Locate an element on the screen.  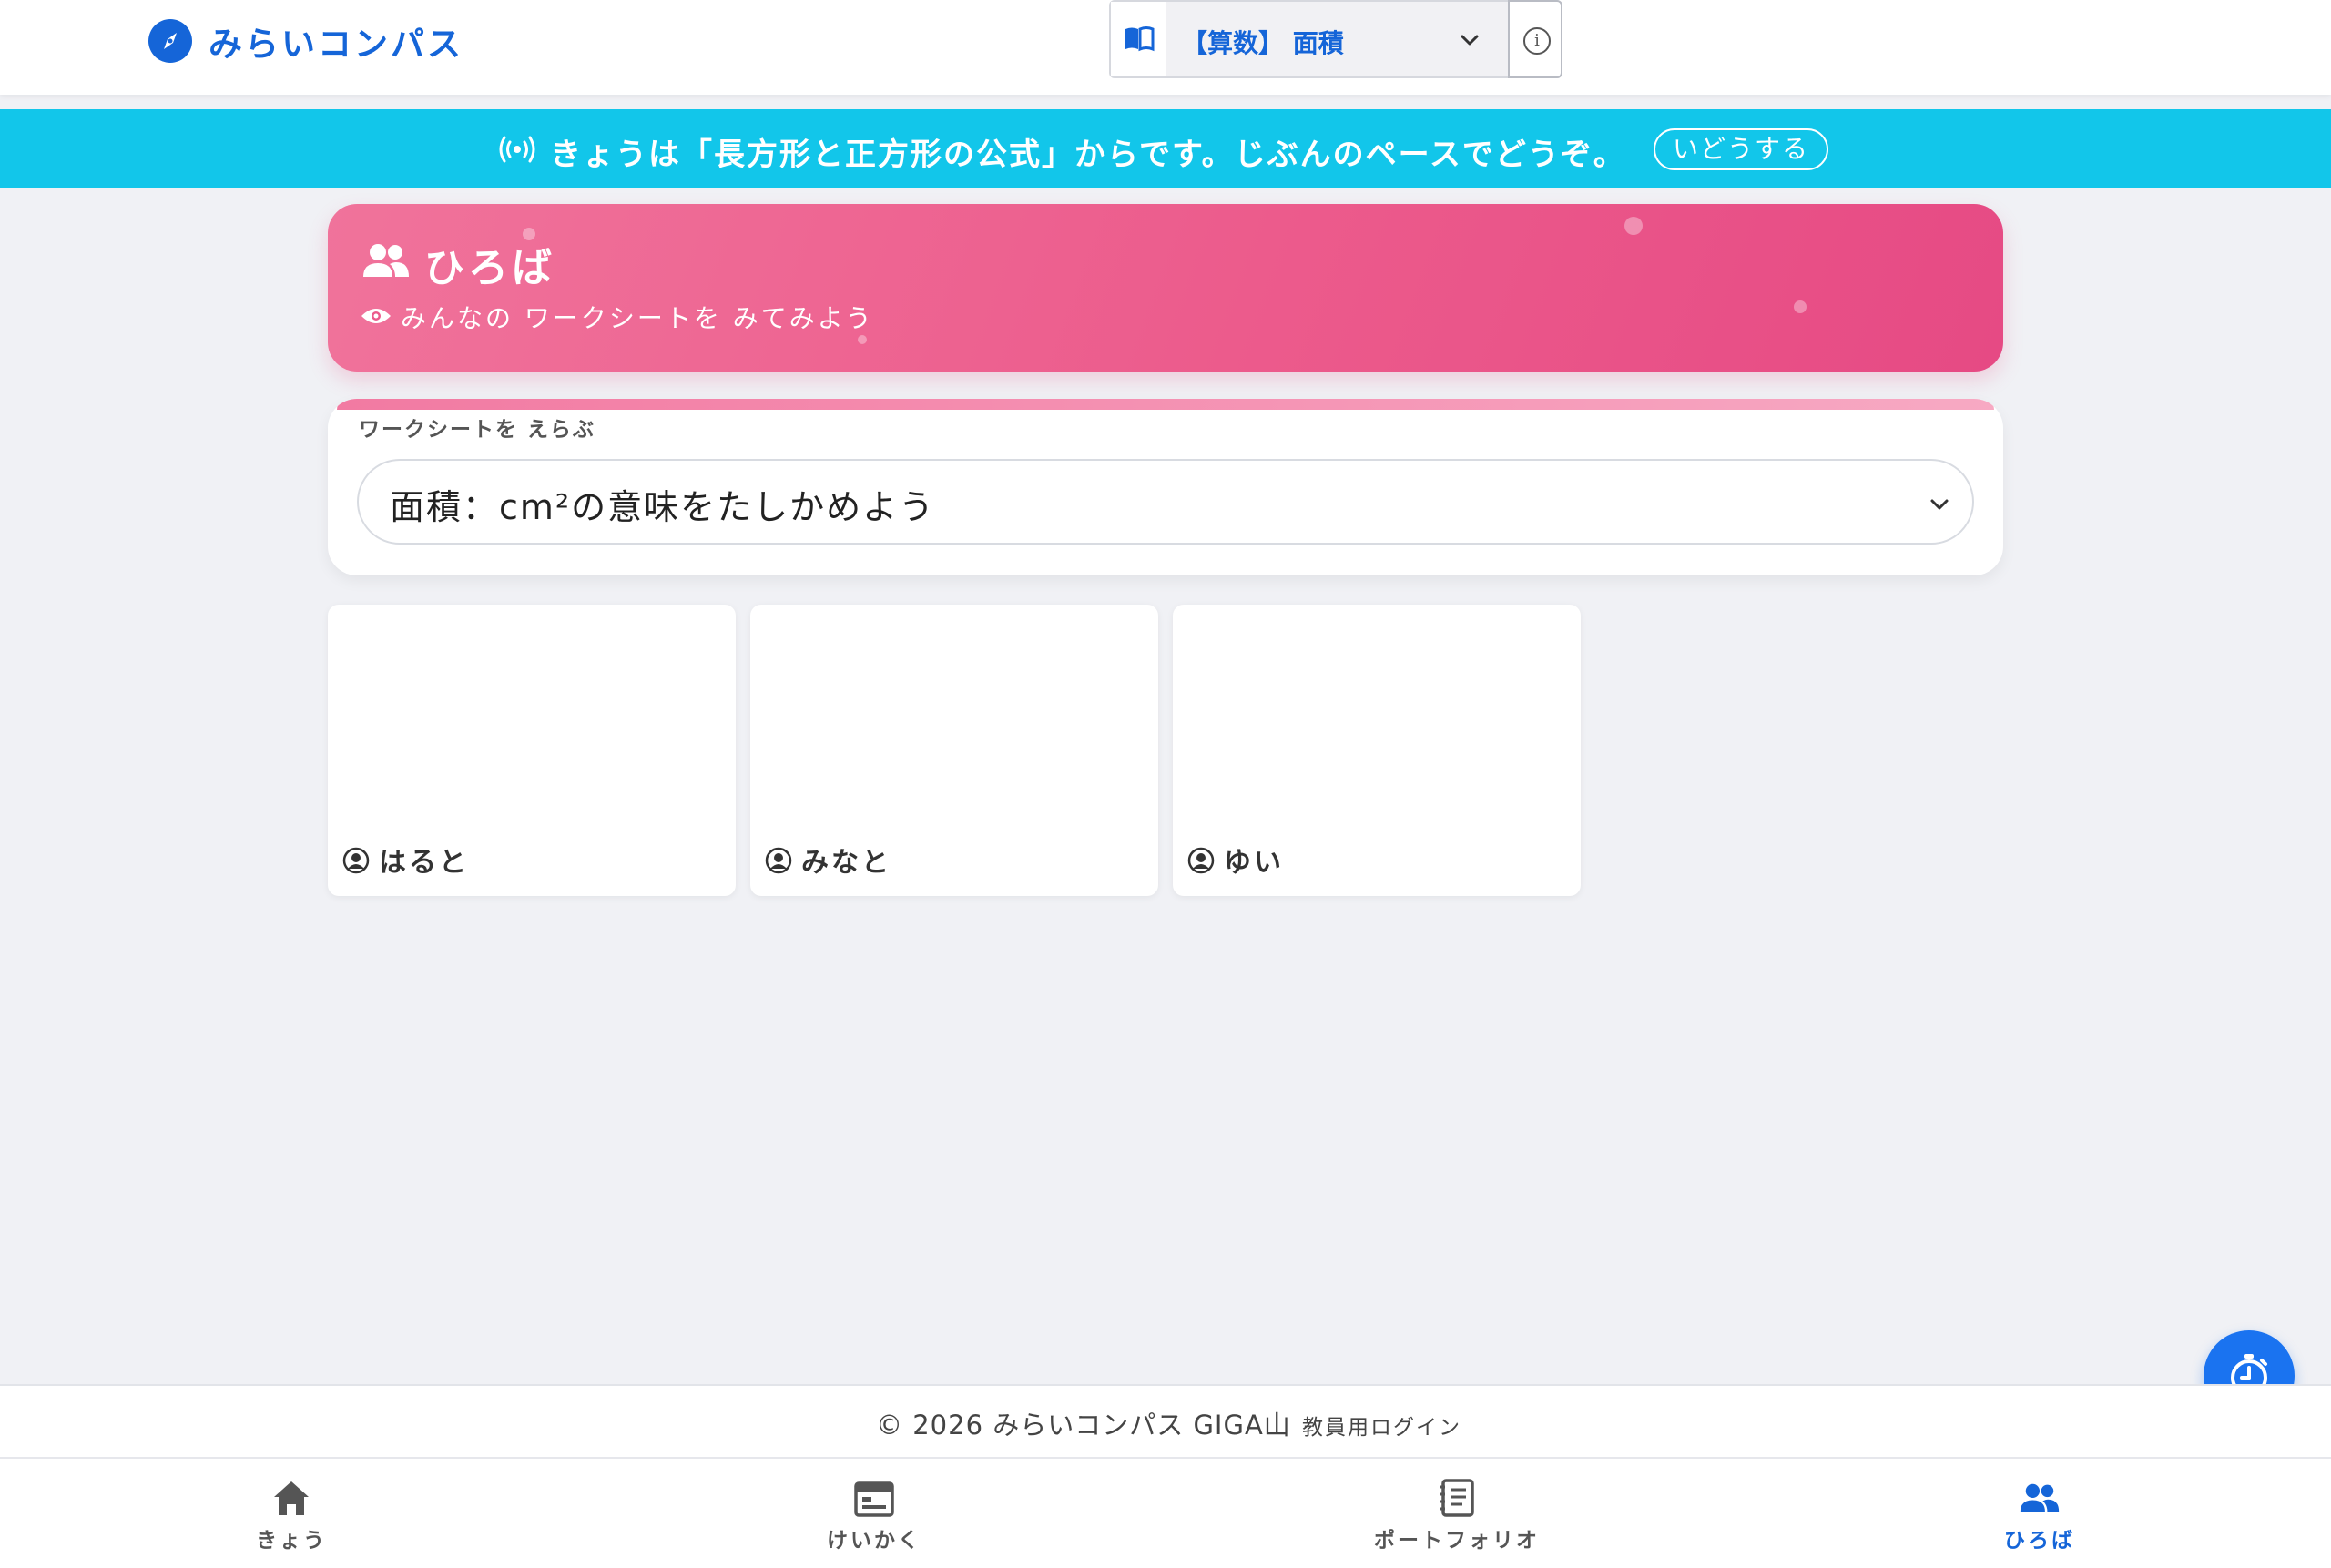
student-name: はると is located at coordinates (424, 863).